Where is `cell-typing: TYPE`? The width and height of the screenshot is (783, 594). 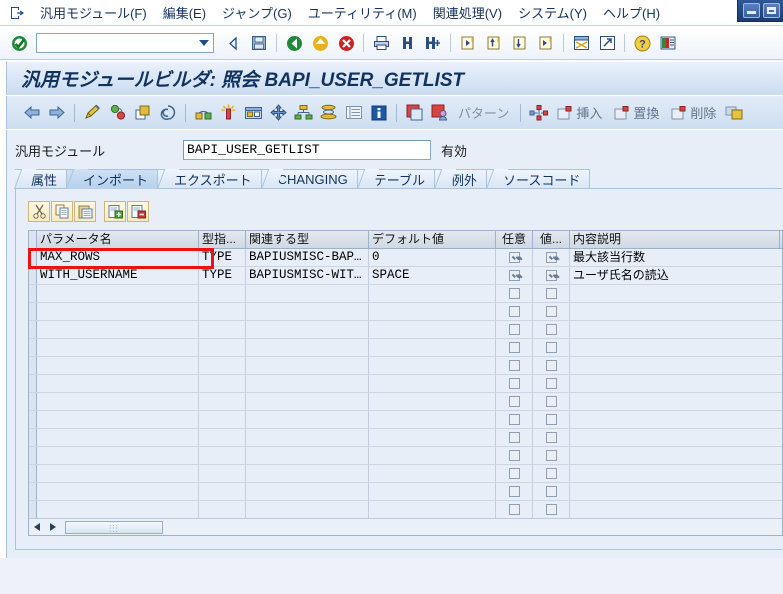 cell-typing: TYPE is located at coordinates (222, 275).